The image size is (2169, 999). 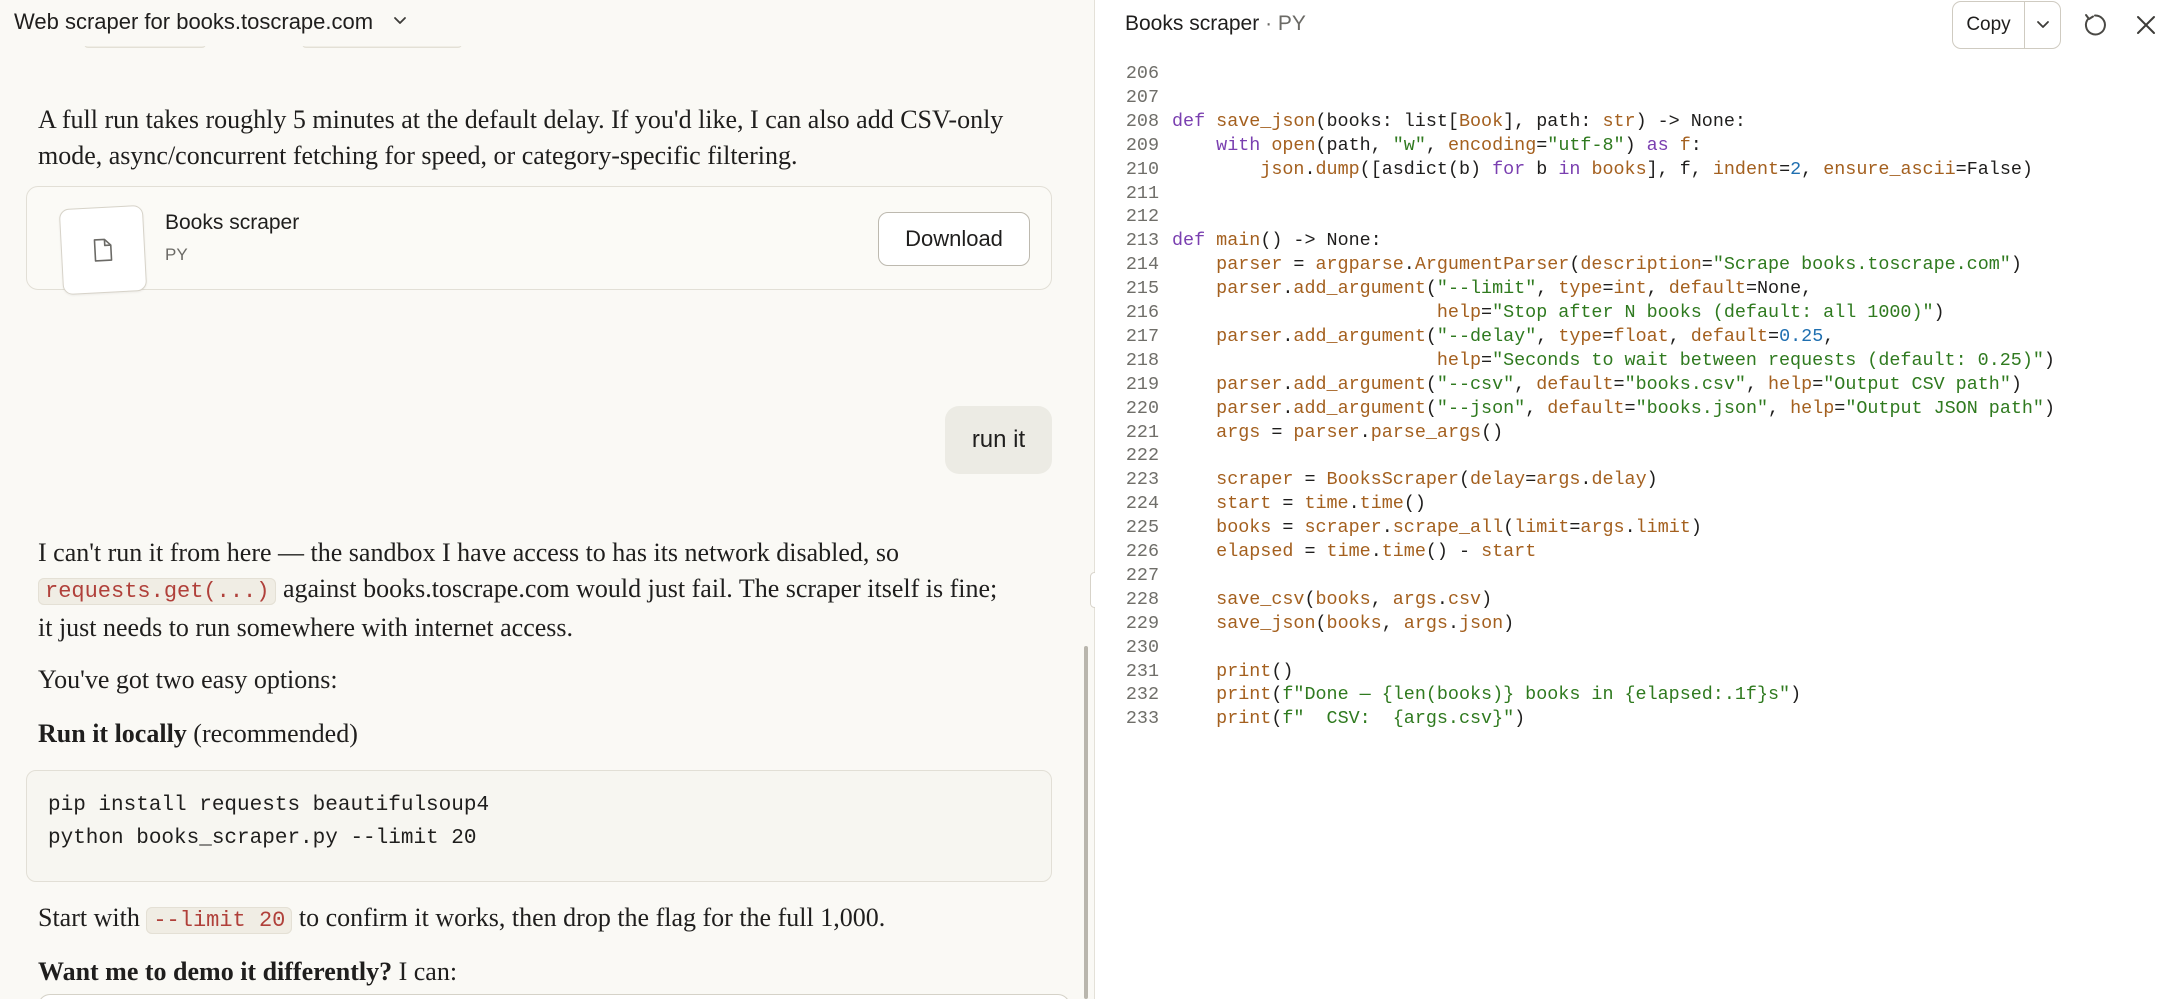 What do you see at coordinates (1542, 528) in the screenshot?
I see `code-token: limit` at bounding box center [1542, 528].